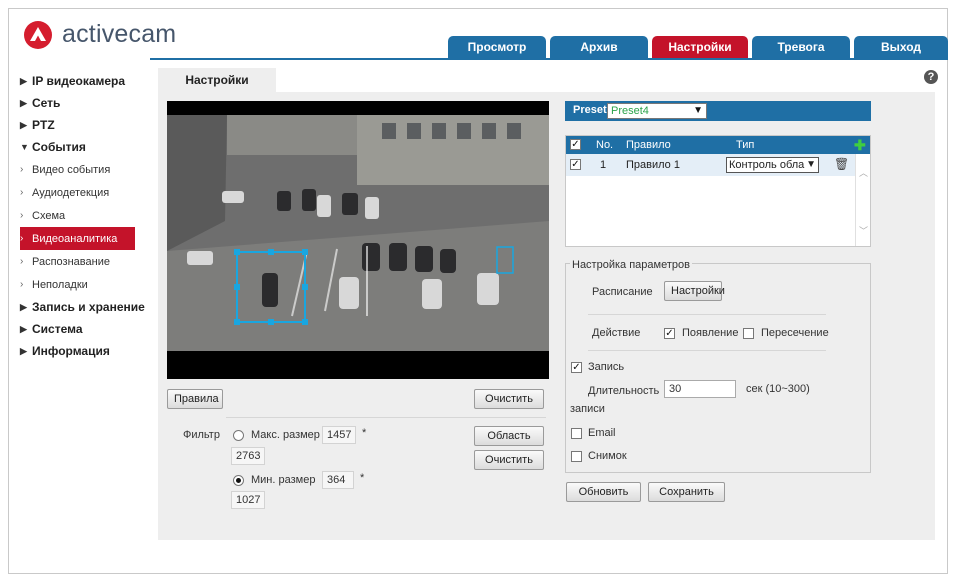 The height and width of the screenshot is (579, 956). Describe the element at coordinates (201, 435) in the screenshot. I see `filter-label: Фильтр` at that location.